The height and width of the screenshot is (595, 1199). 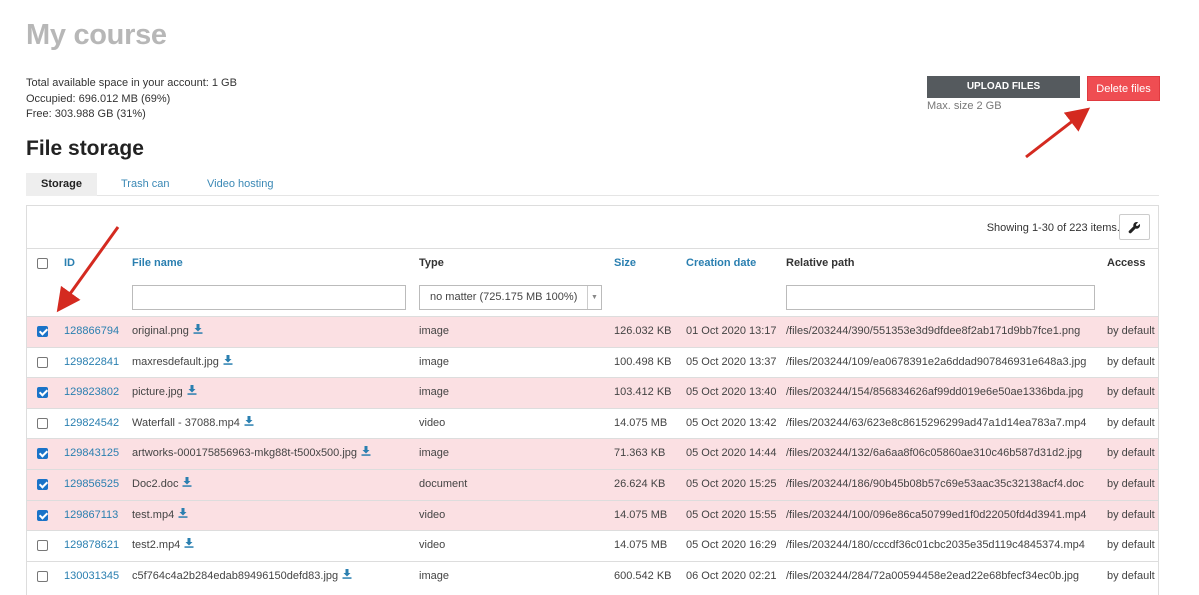 What do you see at coordinates (69, 263) in the screenshot?
I see `column-header-id: ID` at bounding box center [69, 263].